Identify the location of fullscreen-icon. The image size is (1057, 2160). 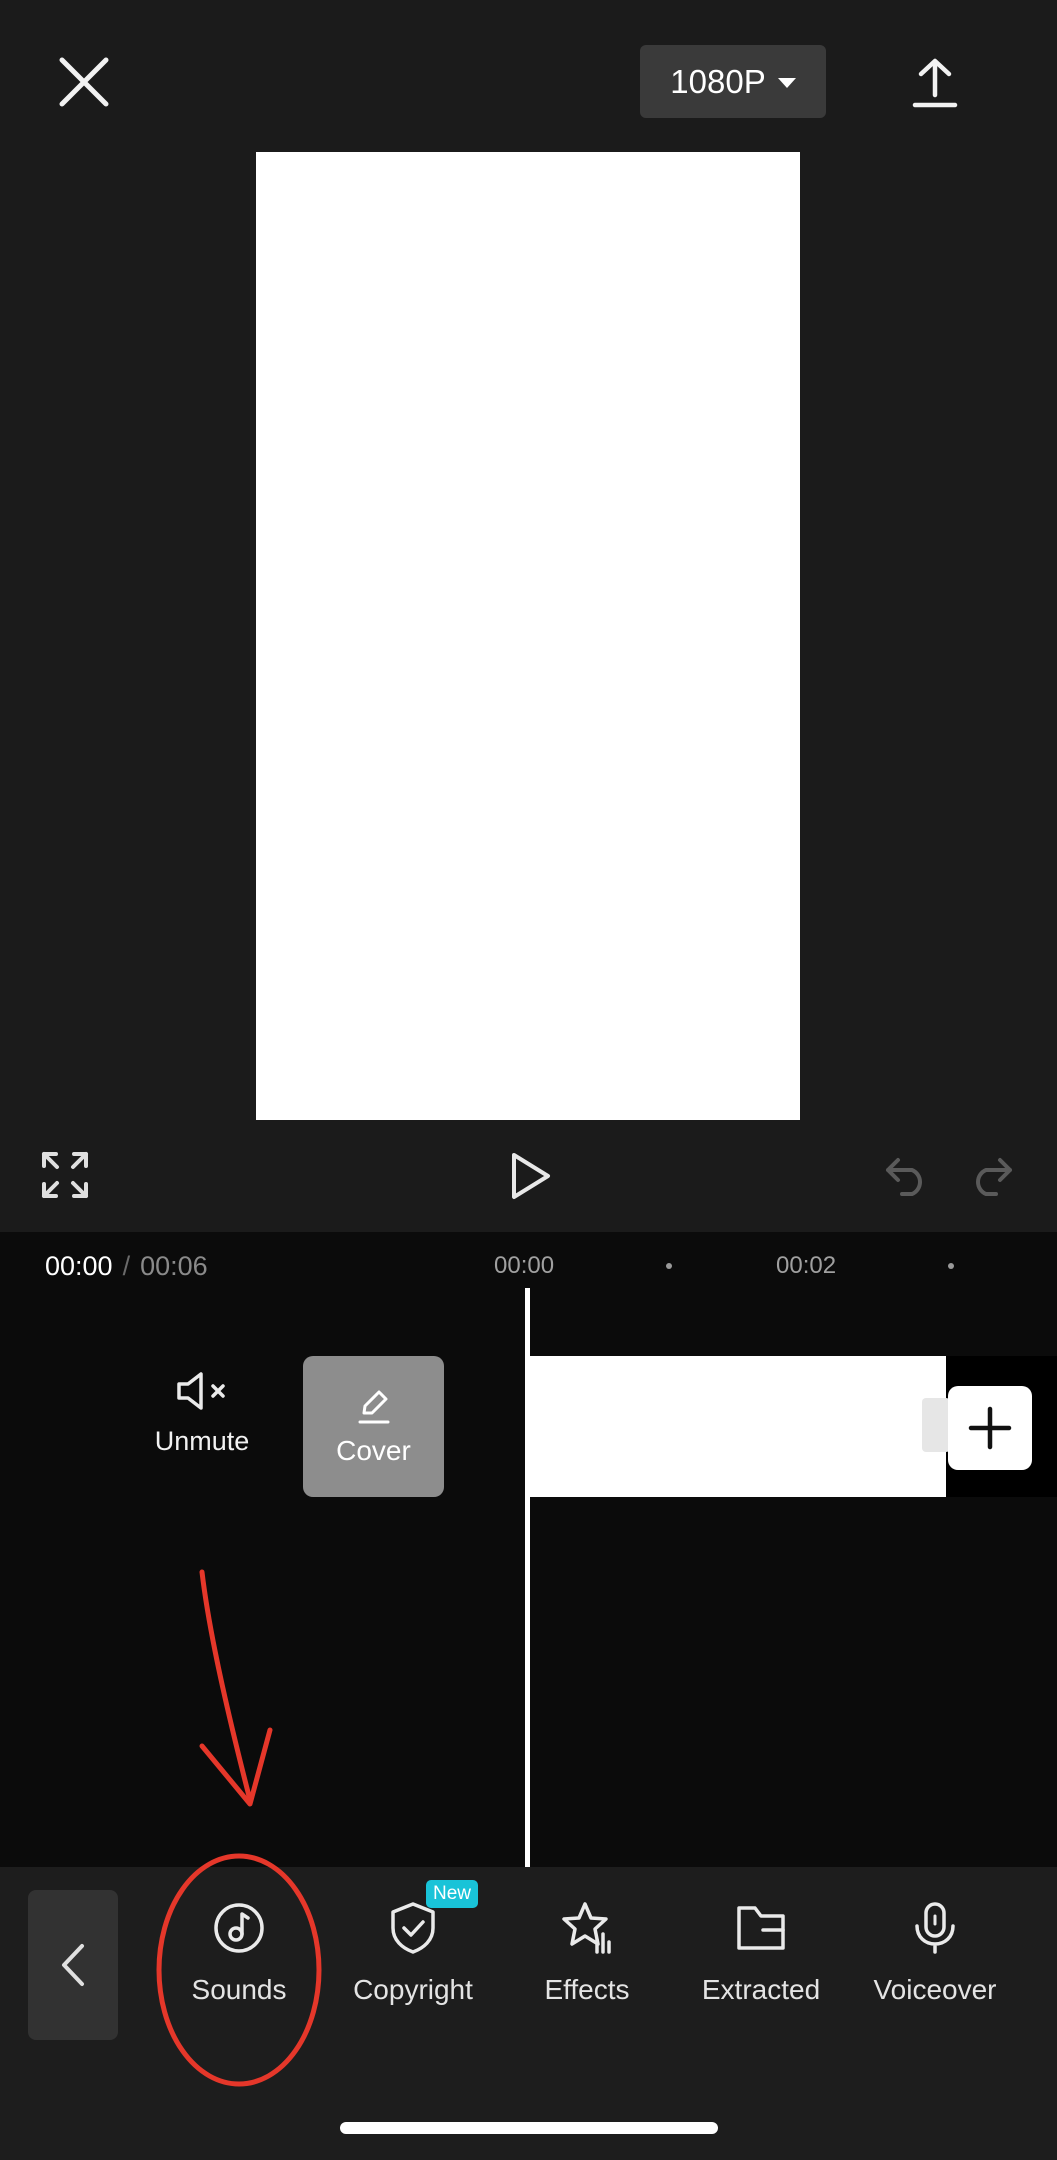
(65, 1175).